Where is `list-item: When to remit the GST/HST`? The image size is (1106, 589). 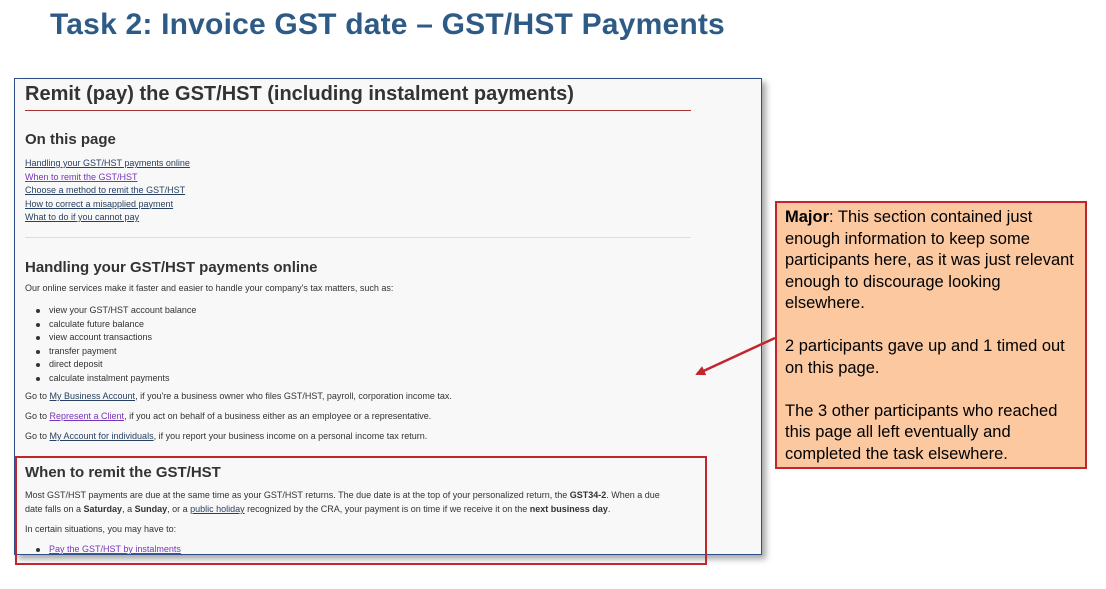 list-item: When to remit the GST/HST is located at coordinates (107, 178).